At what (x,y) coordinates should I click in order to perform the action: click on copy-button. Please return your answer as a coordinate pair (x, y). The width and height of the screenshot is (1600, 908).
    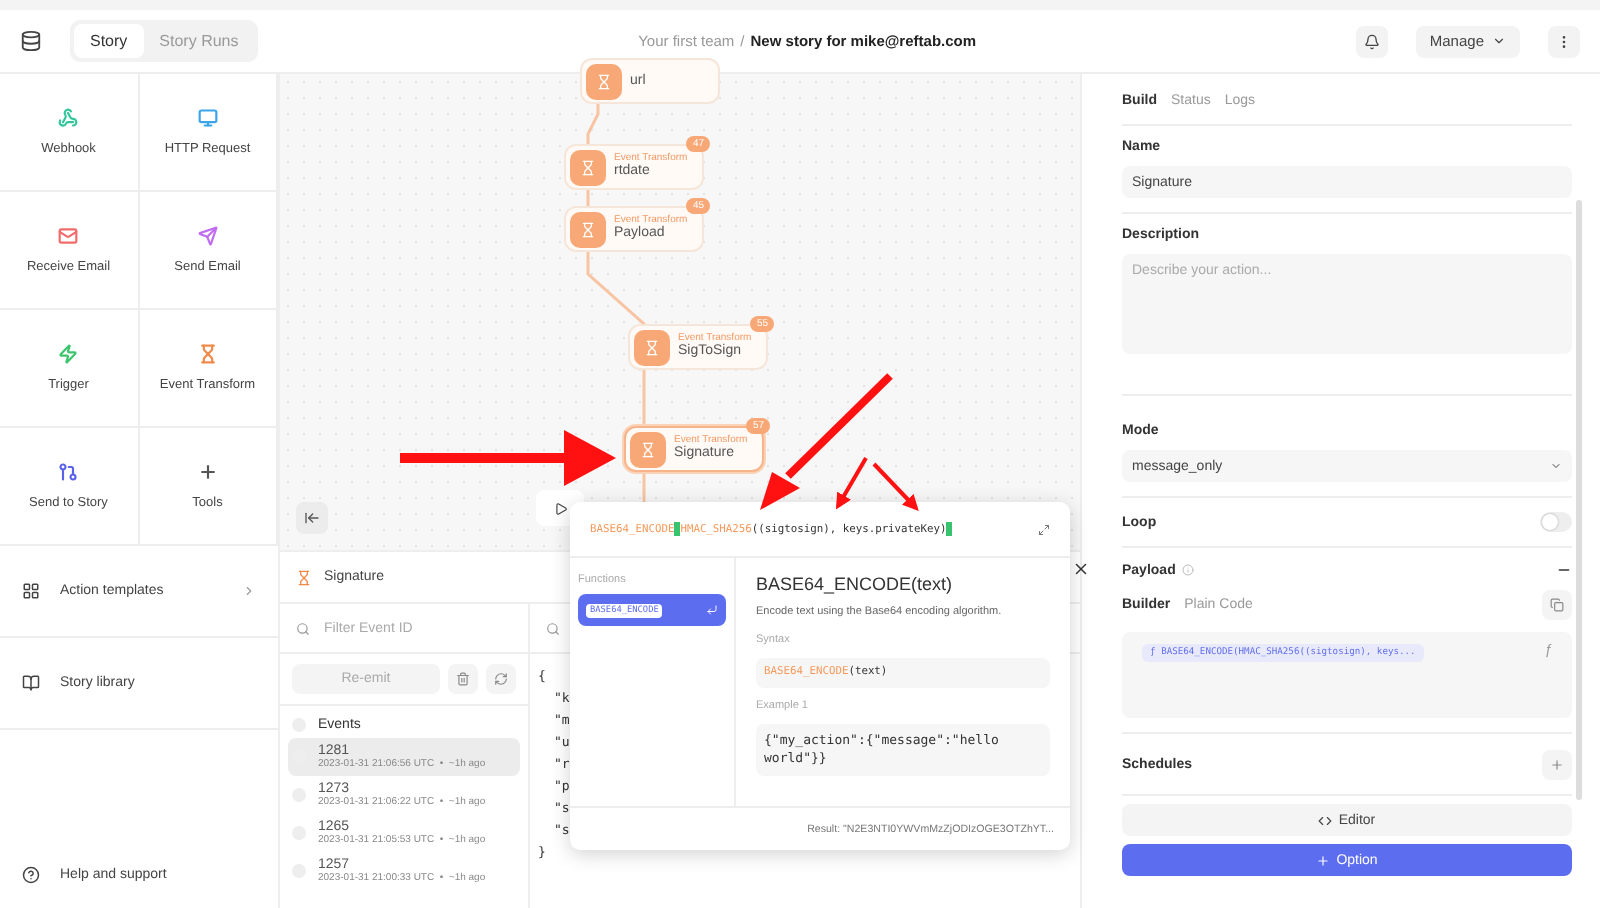
    Looking at the image, I should click on (1557, 605).